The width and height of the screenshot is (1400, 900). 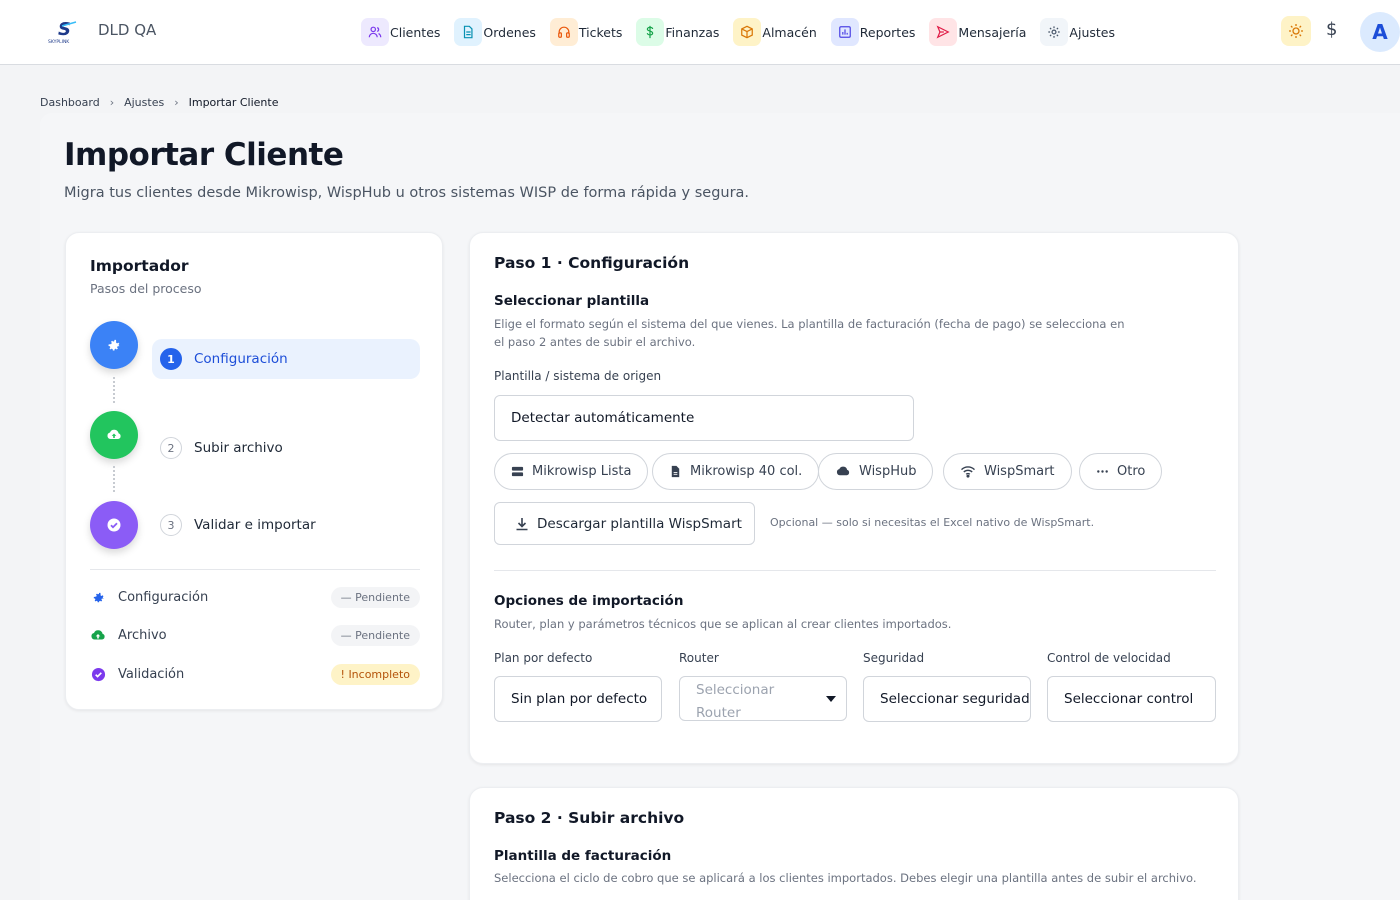 I want to click on dots-icon, so click(x=1102, y=471).